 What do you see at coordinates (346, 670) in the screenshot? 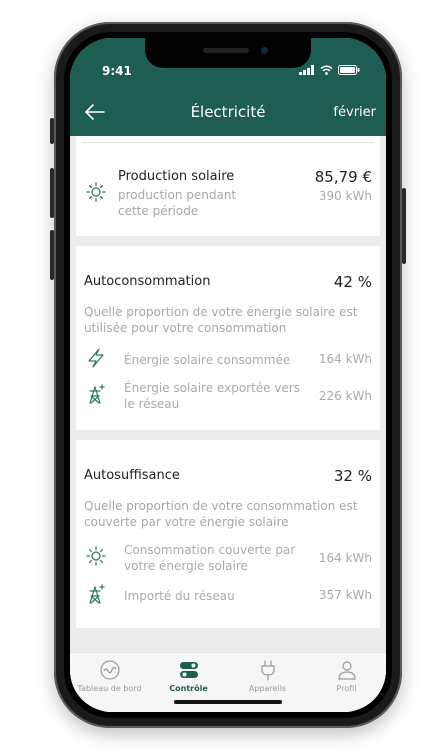
I see `person-icon` at bounding box center [346, 670].